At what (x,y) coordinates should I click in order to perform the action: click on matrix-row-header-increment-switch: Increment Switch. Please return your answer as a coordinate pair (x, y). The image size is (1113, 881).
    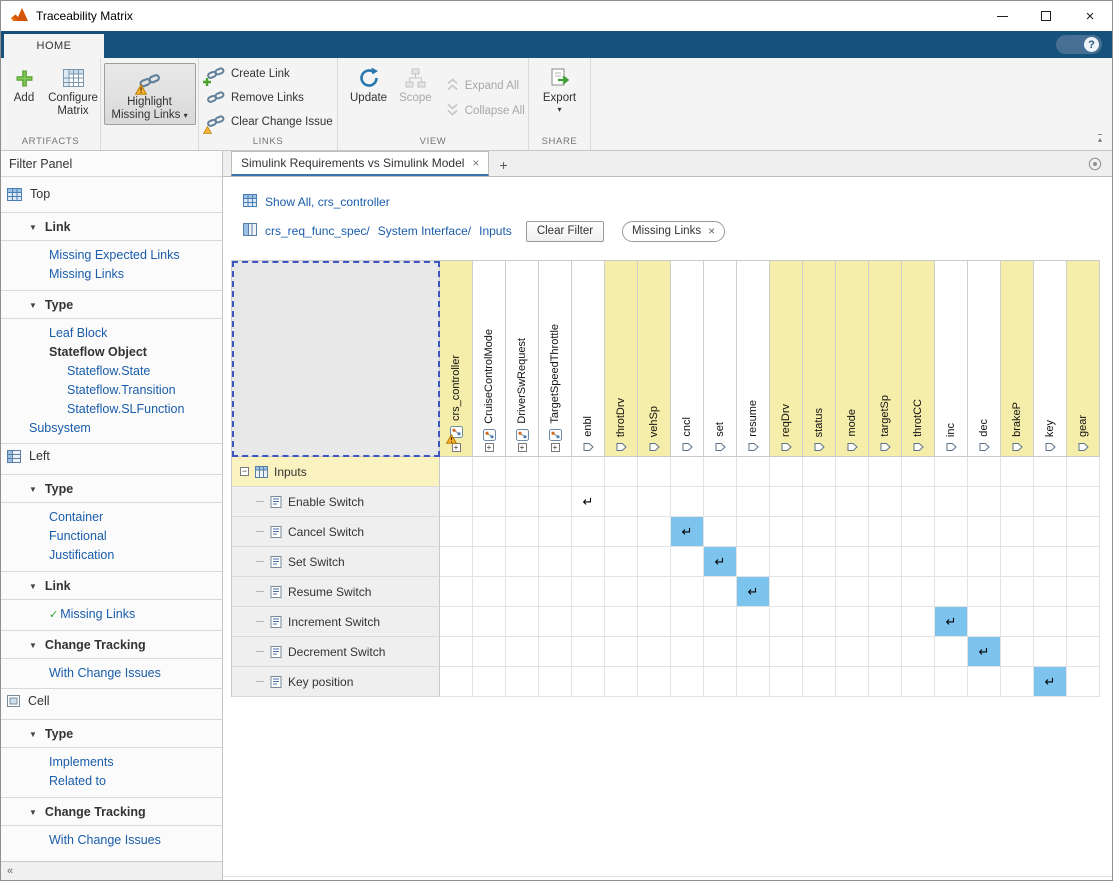
    Looking at the image, I should click on (336, 622).